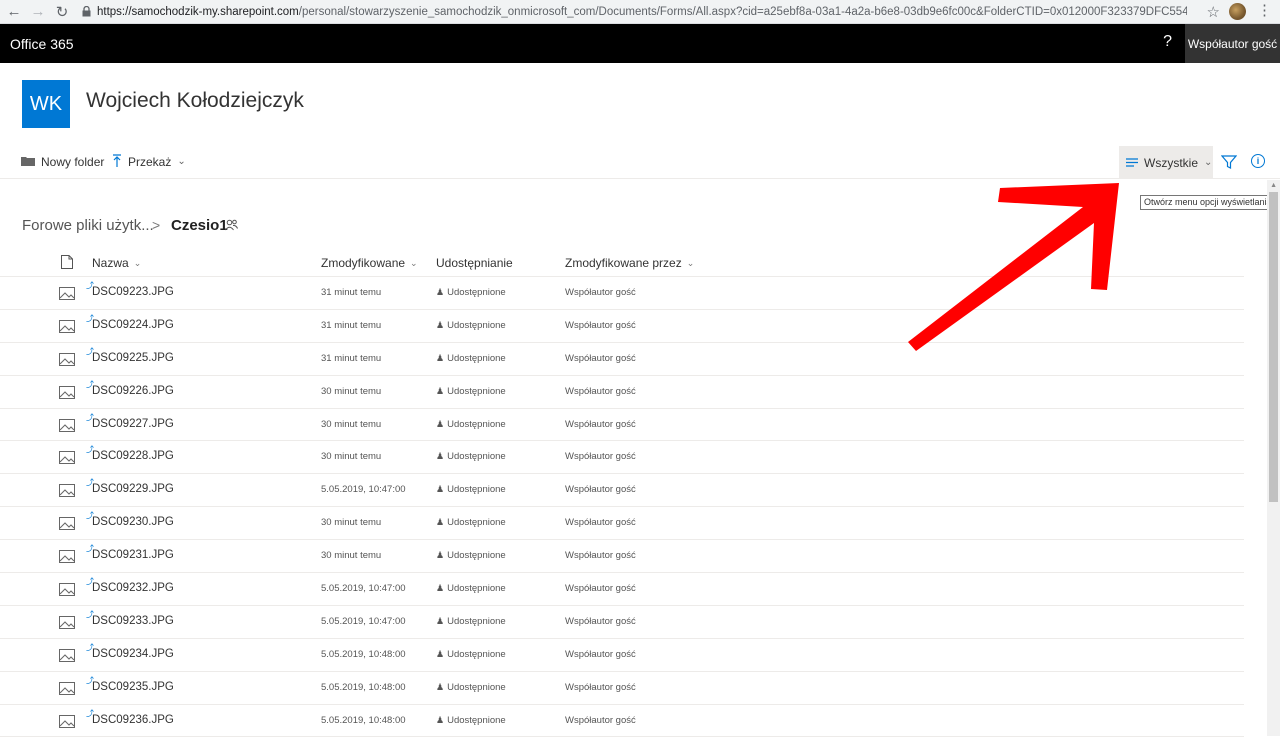 This screenshot has width=1280, height=737. I want to click on filter-icon, so click(1229, 162).